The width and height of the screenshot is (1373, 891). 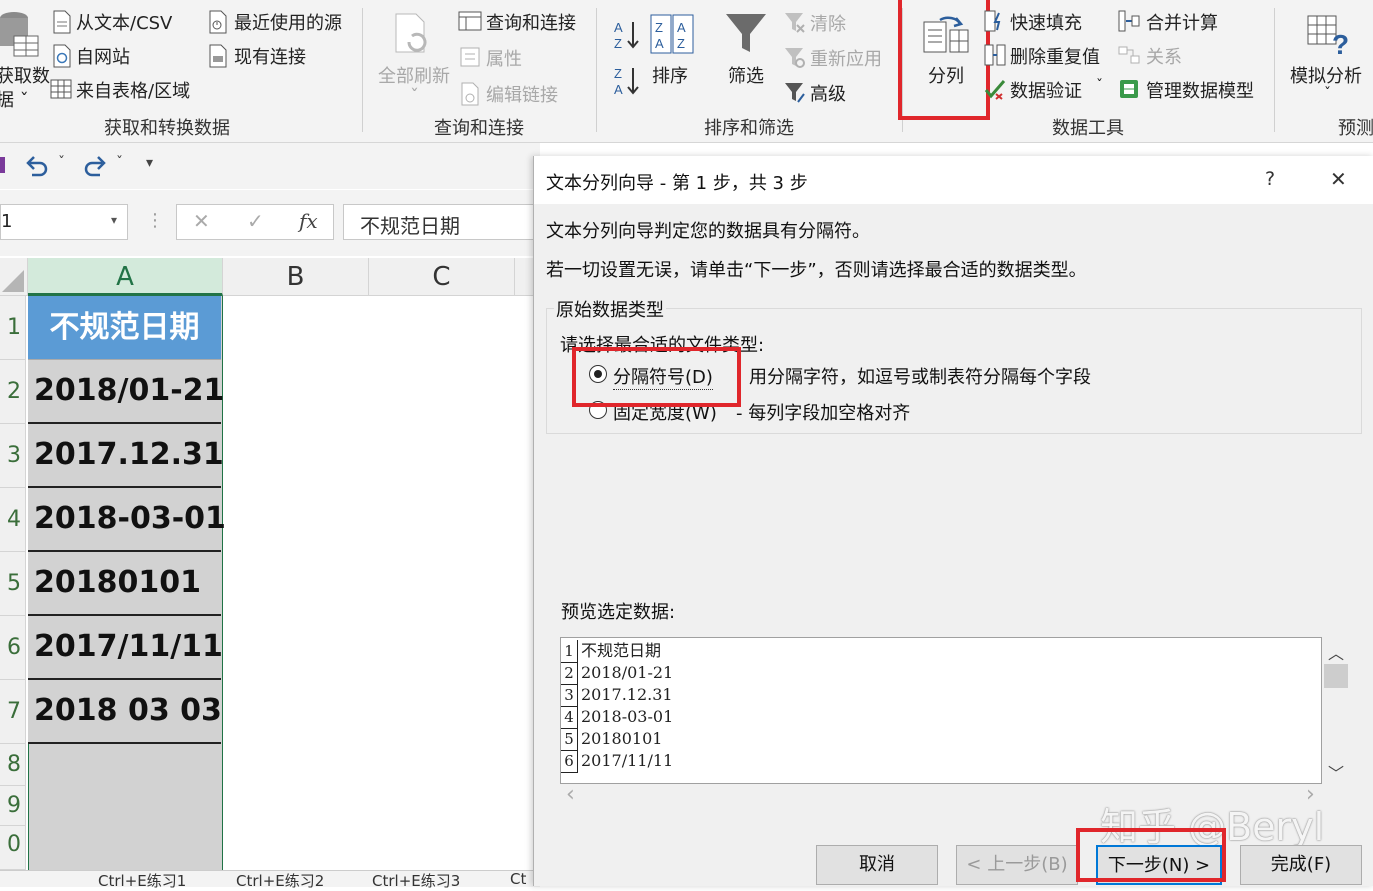 I want to click on from-web-label: 自网站, so click(x=103, y=57).